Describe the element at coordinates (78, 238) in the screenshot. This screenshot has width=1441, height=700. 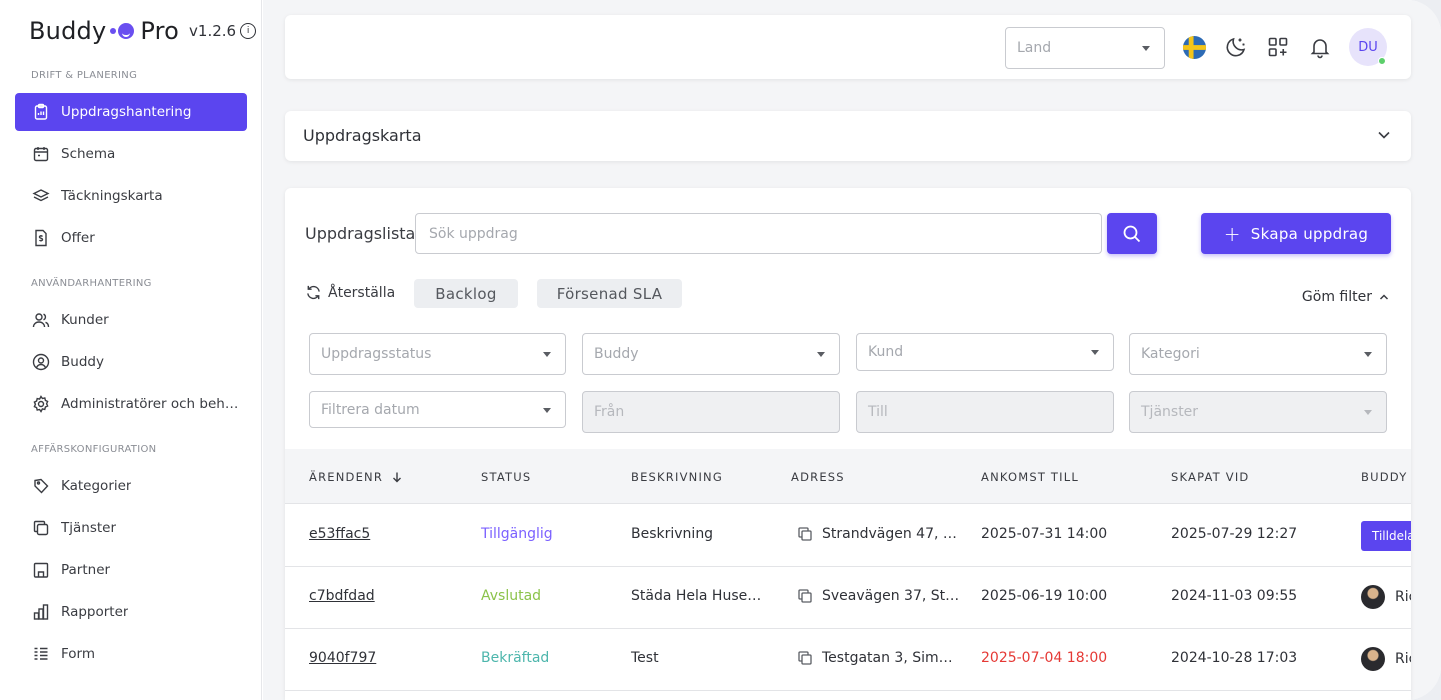
I see `sidebar-item-label: Offer` at that location.